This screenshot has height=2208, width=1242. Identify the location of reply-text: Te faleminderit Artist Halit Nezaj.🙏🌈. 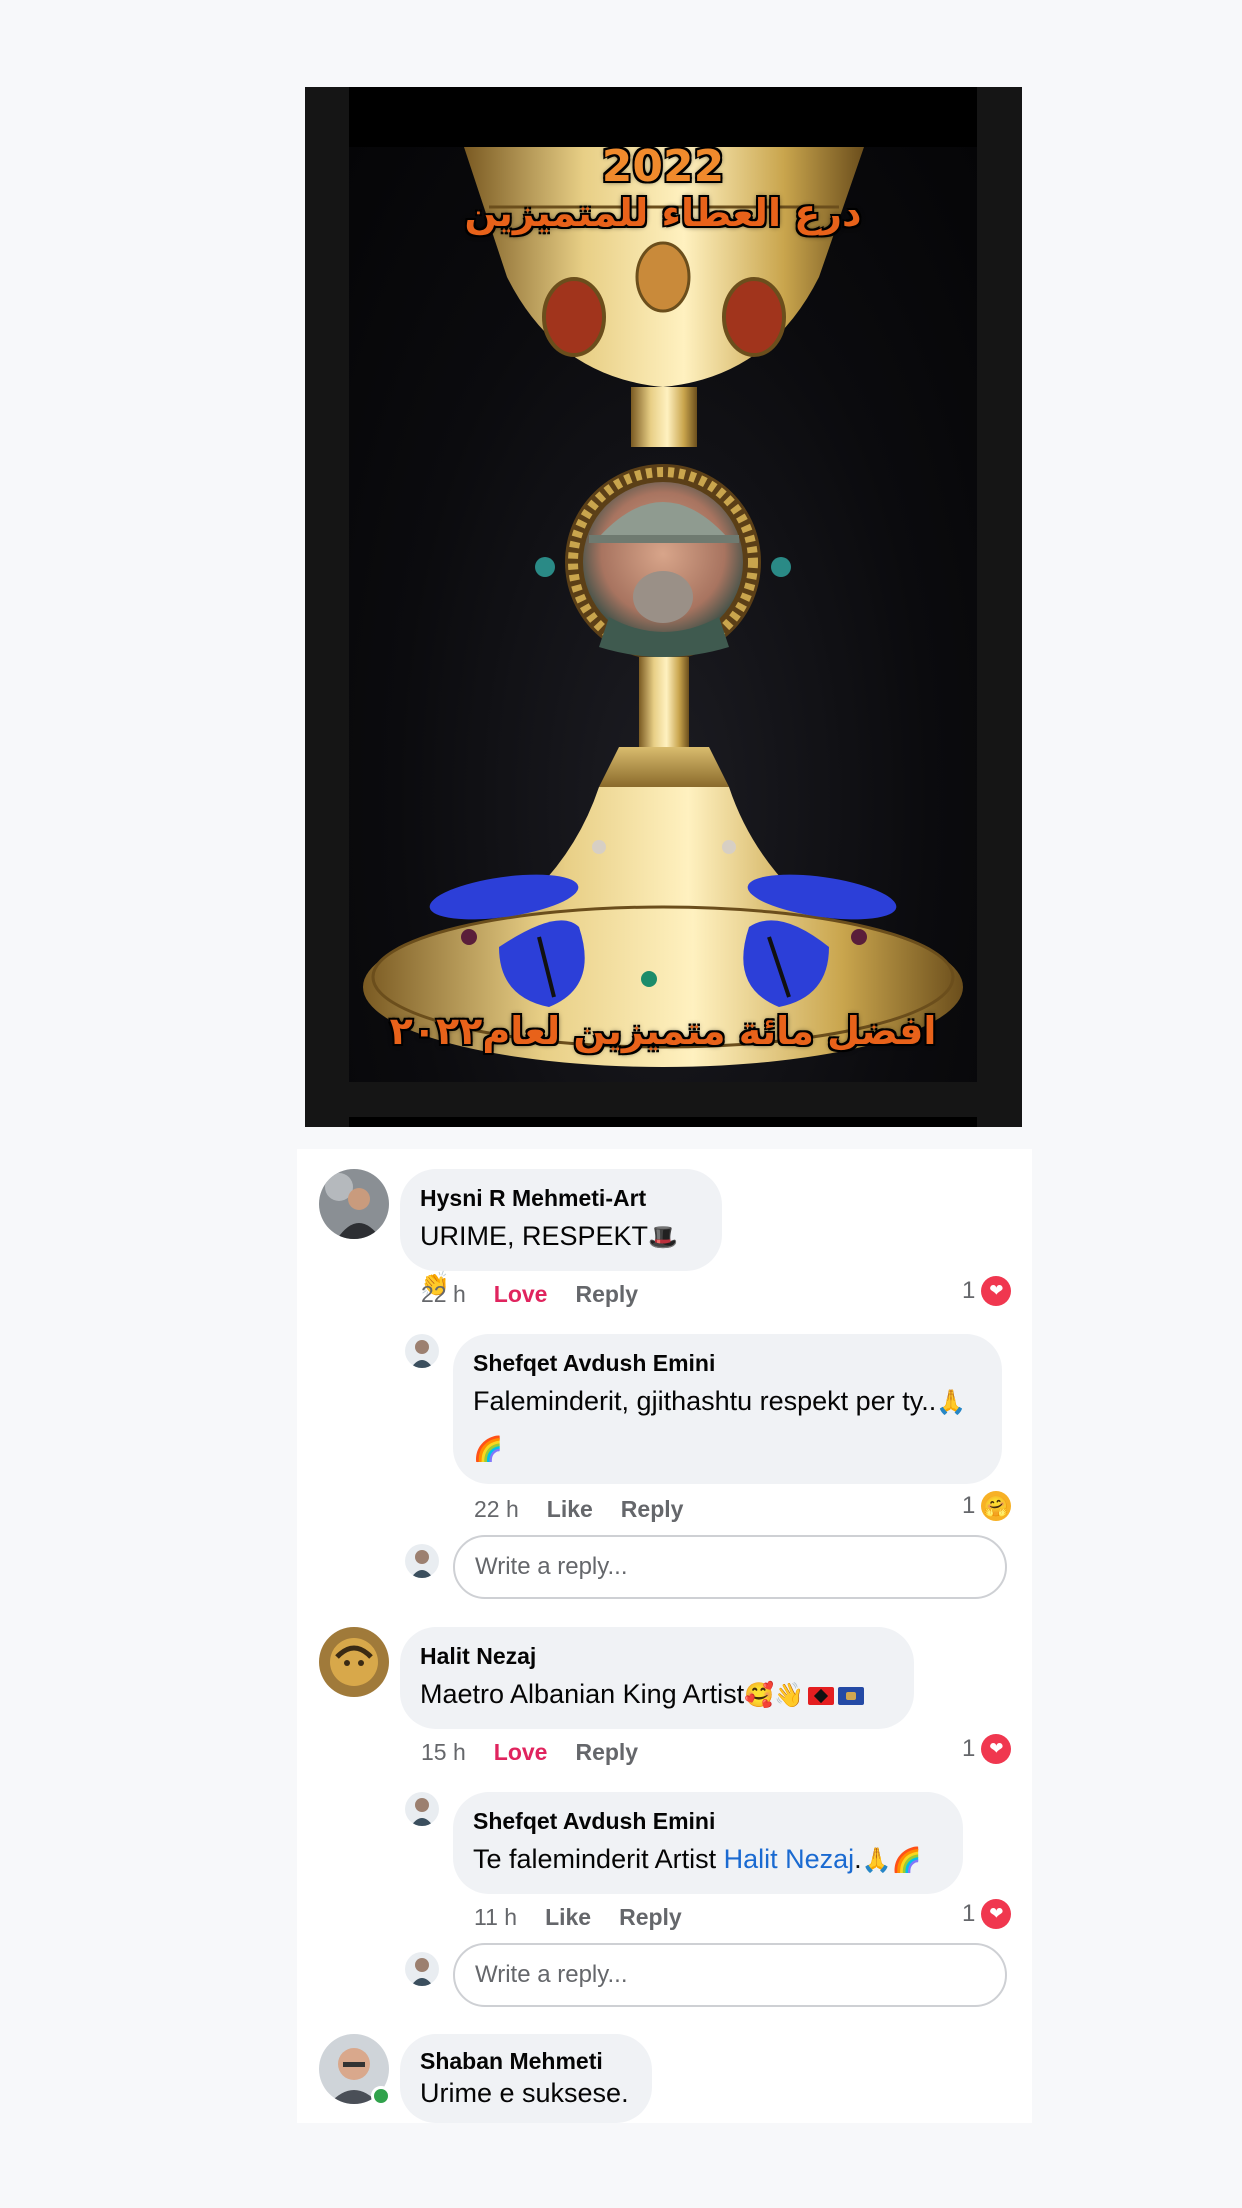
(708, 1859).